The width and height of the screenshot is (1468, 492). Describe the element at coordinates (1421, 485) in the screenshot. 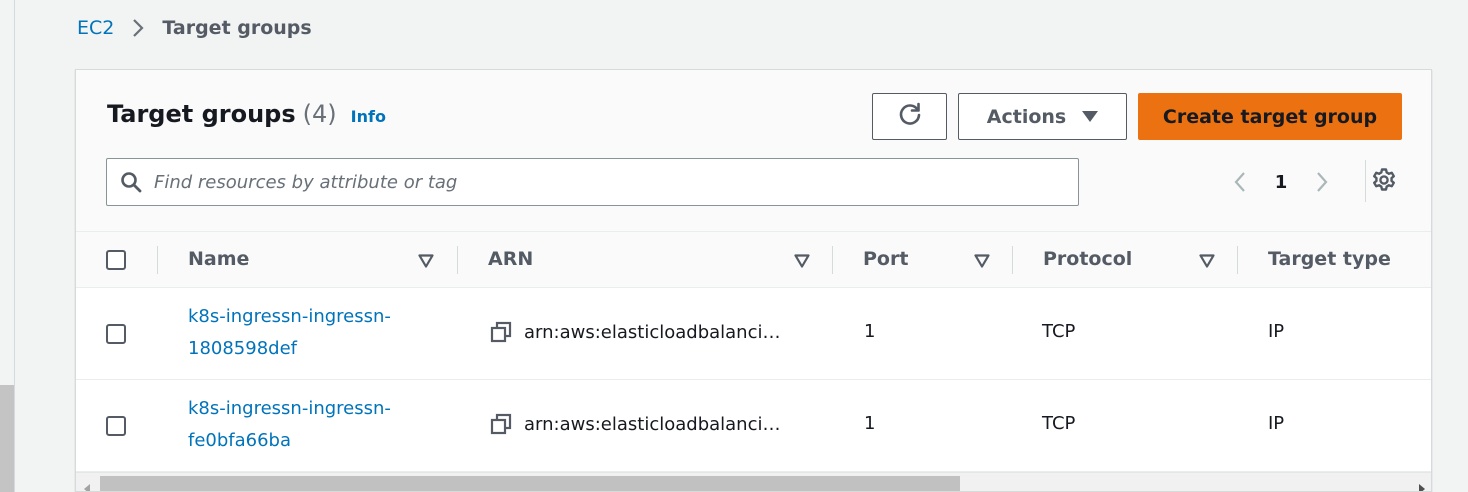

I see `scroll-right-icon` at that location.